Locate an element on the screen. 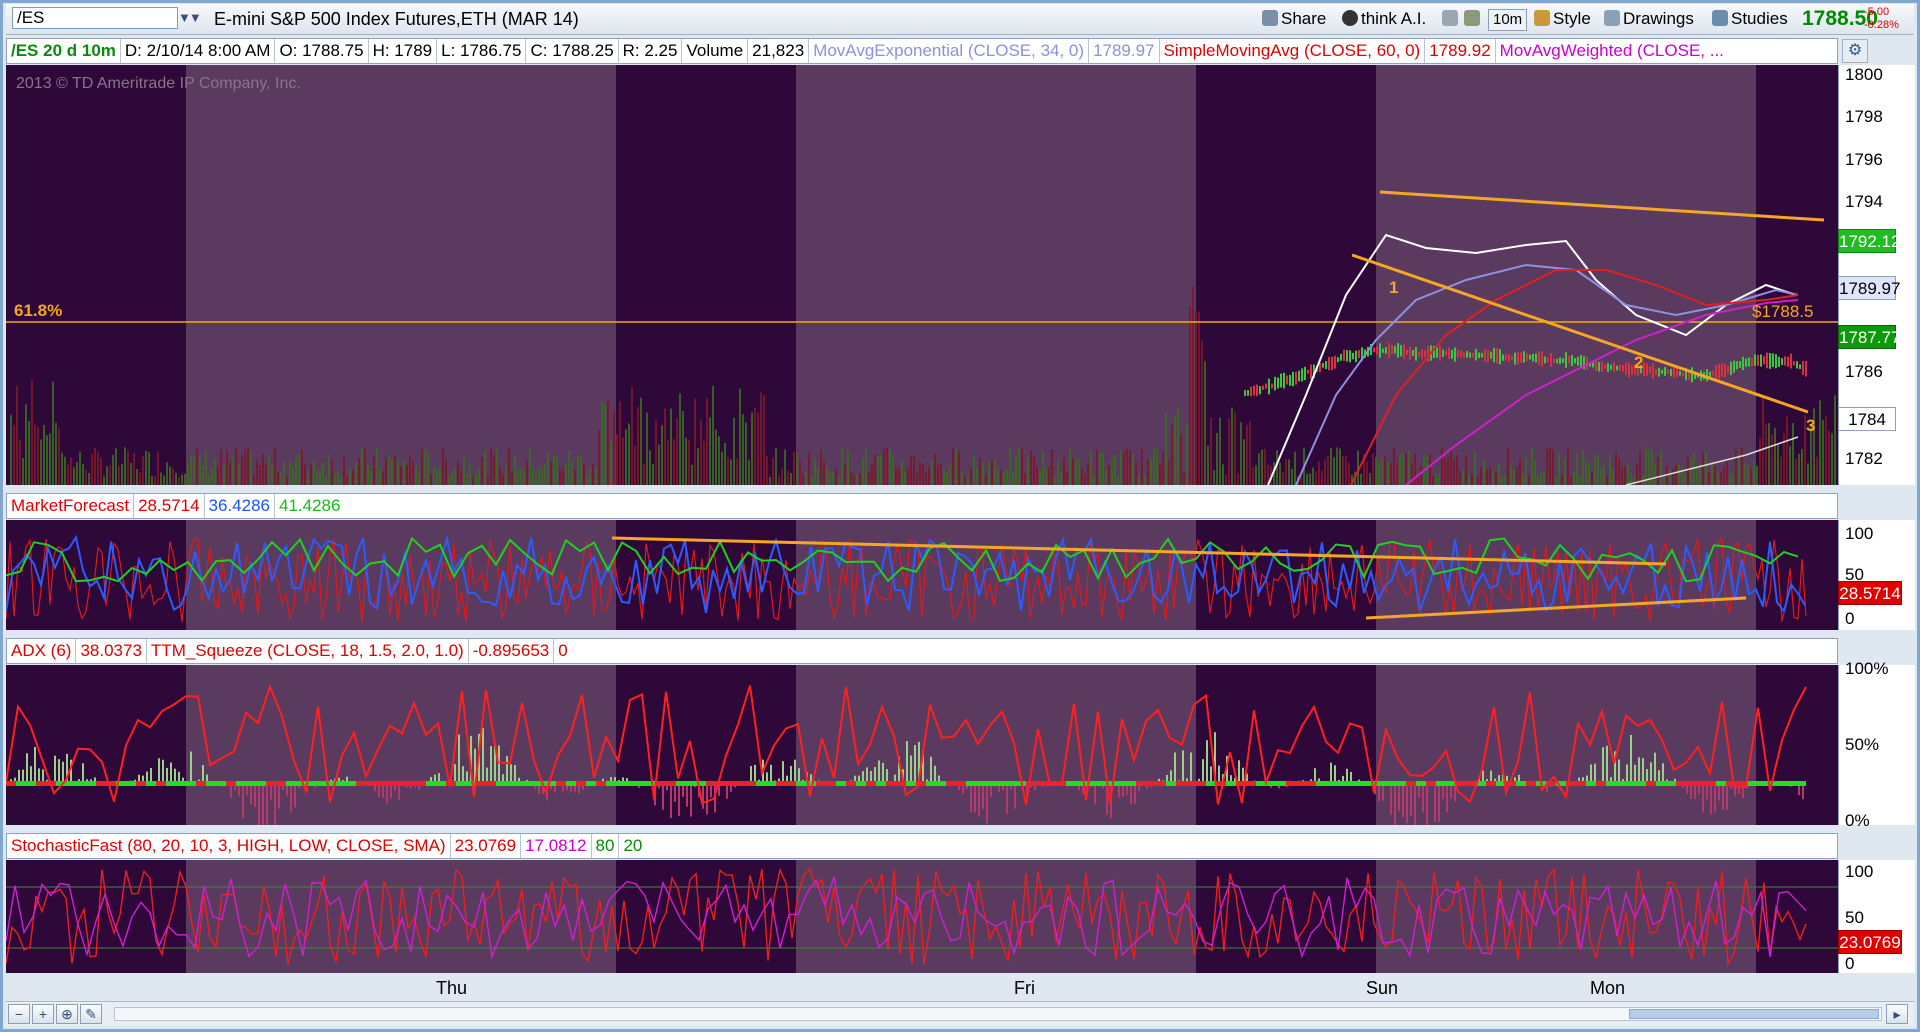 The image size is (1920, 1032). adx-pane is located at coordinates (922, 745).